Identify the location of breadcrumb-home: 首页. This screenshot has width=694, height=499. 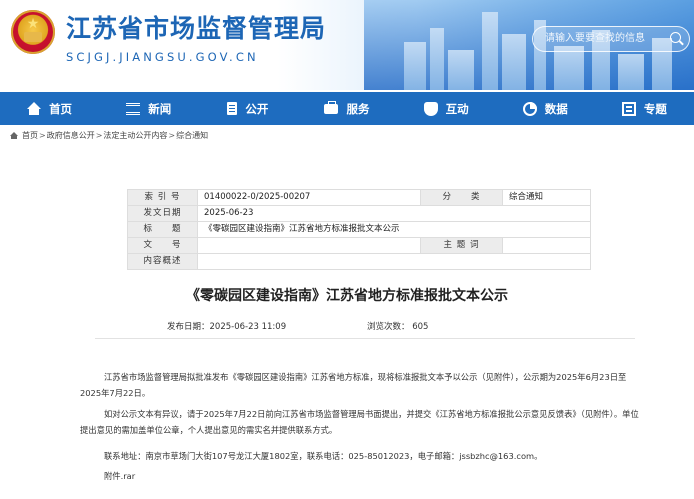
(30, 135).